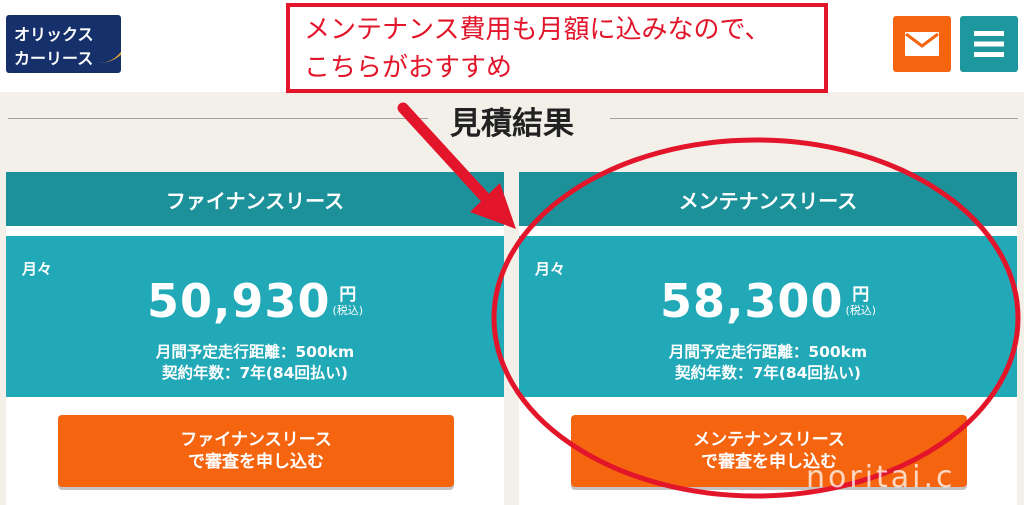 The width and height of the screenshot is (1024, 505). I want to click on callout-line2: こちらがおすすめ, so click(408, 68).